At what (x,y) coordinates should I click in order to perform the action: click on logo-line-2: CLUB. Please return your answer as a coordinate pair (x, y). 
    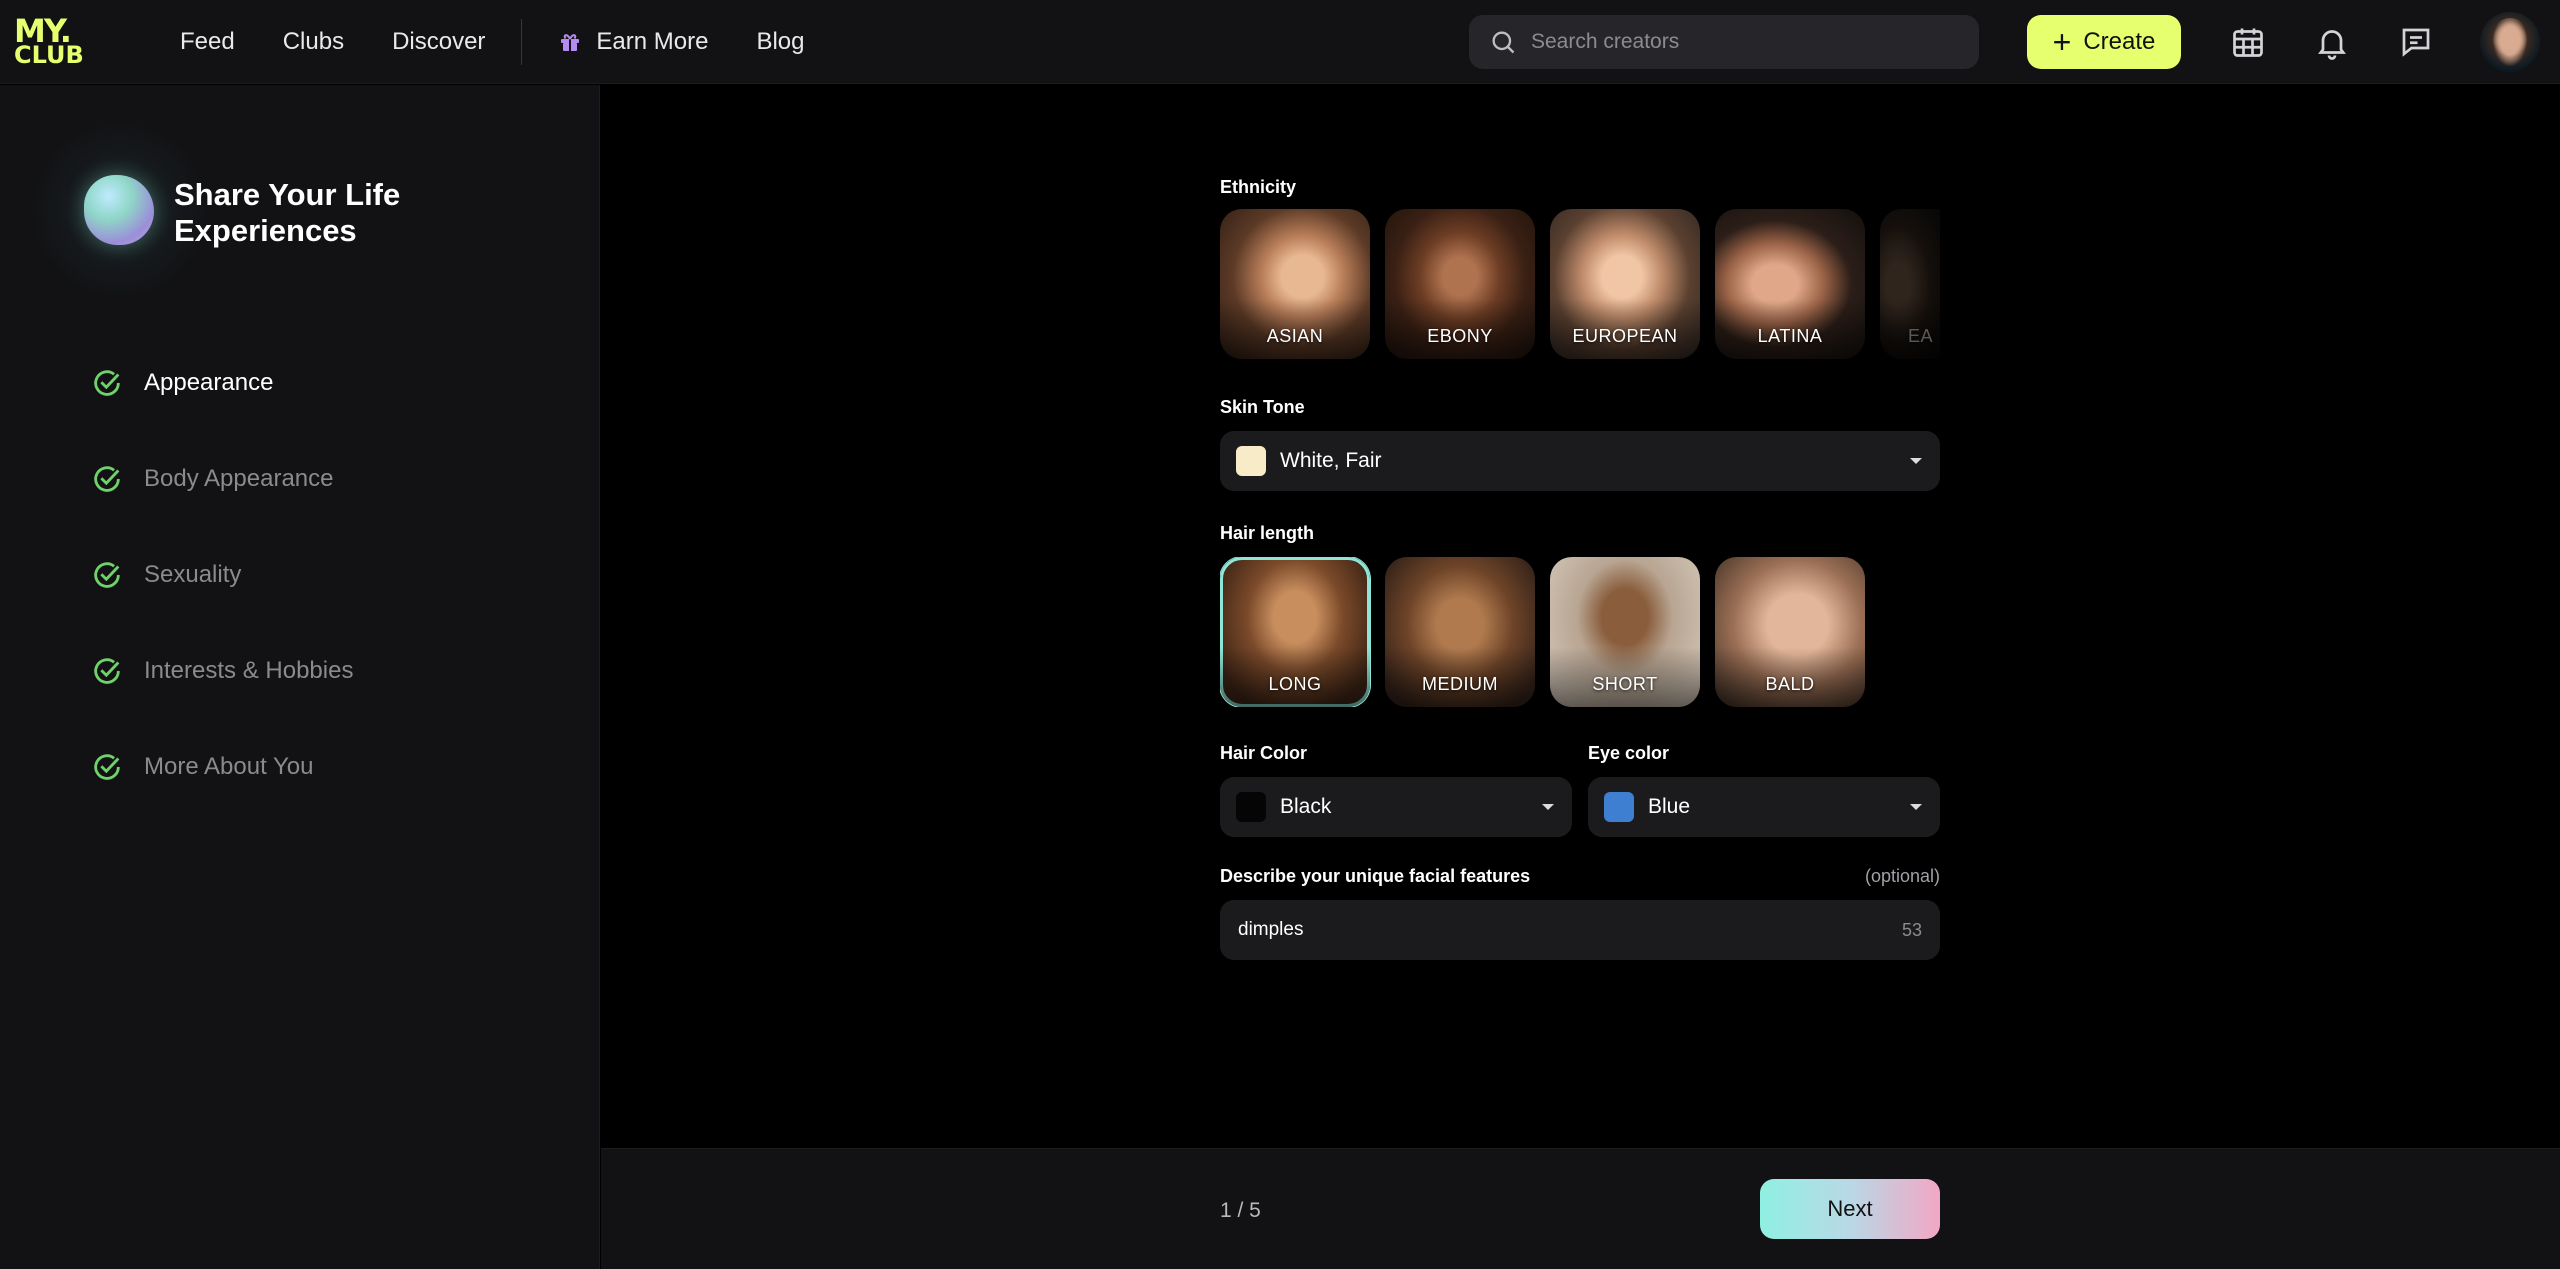
    Looking at the image, I should click on (49, 55).